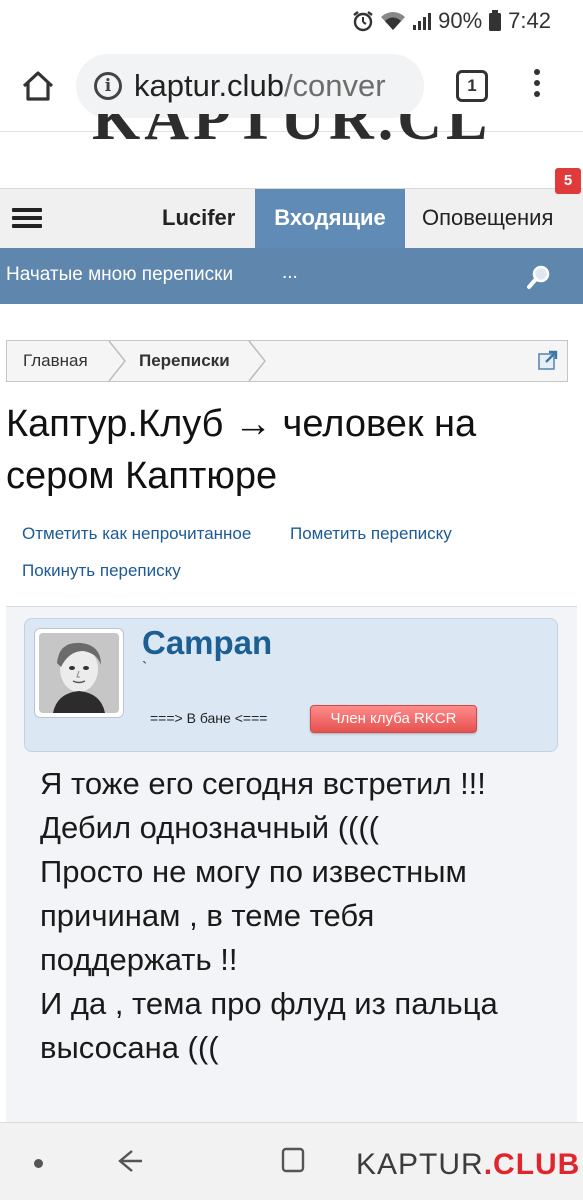  I want to click on hamburger-menu-icon, so click(27, 220).